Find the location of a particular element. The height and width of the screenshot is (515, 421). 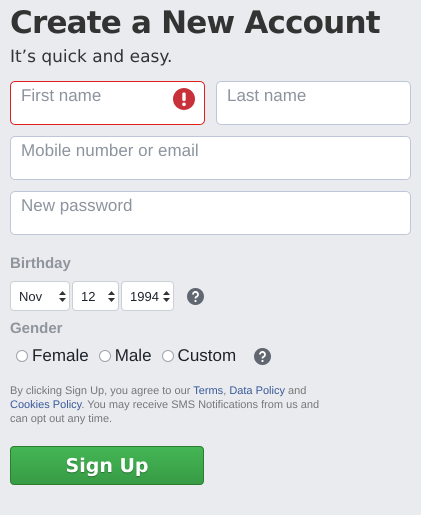

gender-radio: Male is located at coordinates (125, 356).